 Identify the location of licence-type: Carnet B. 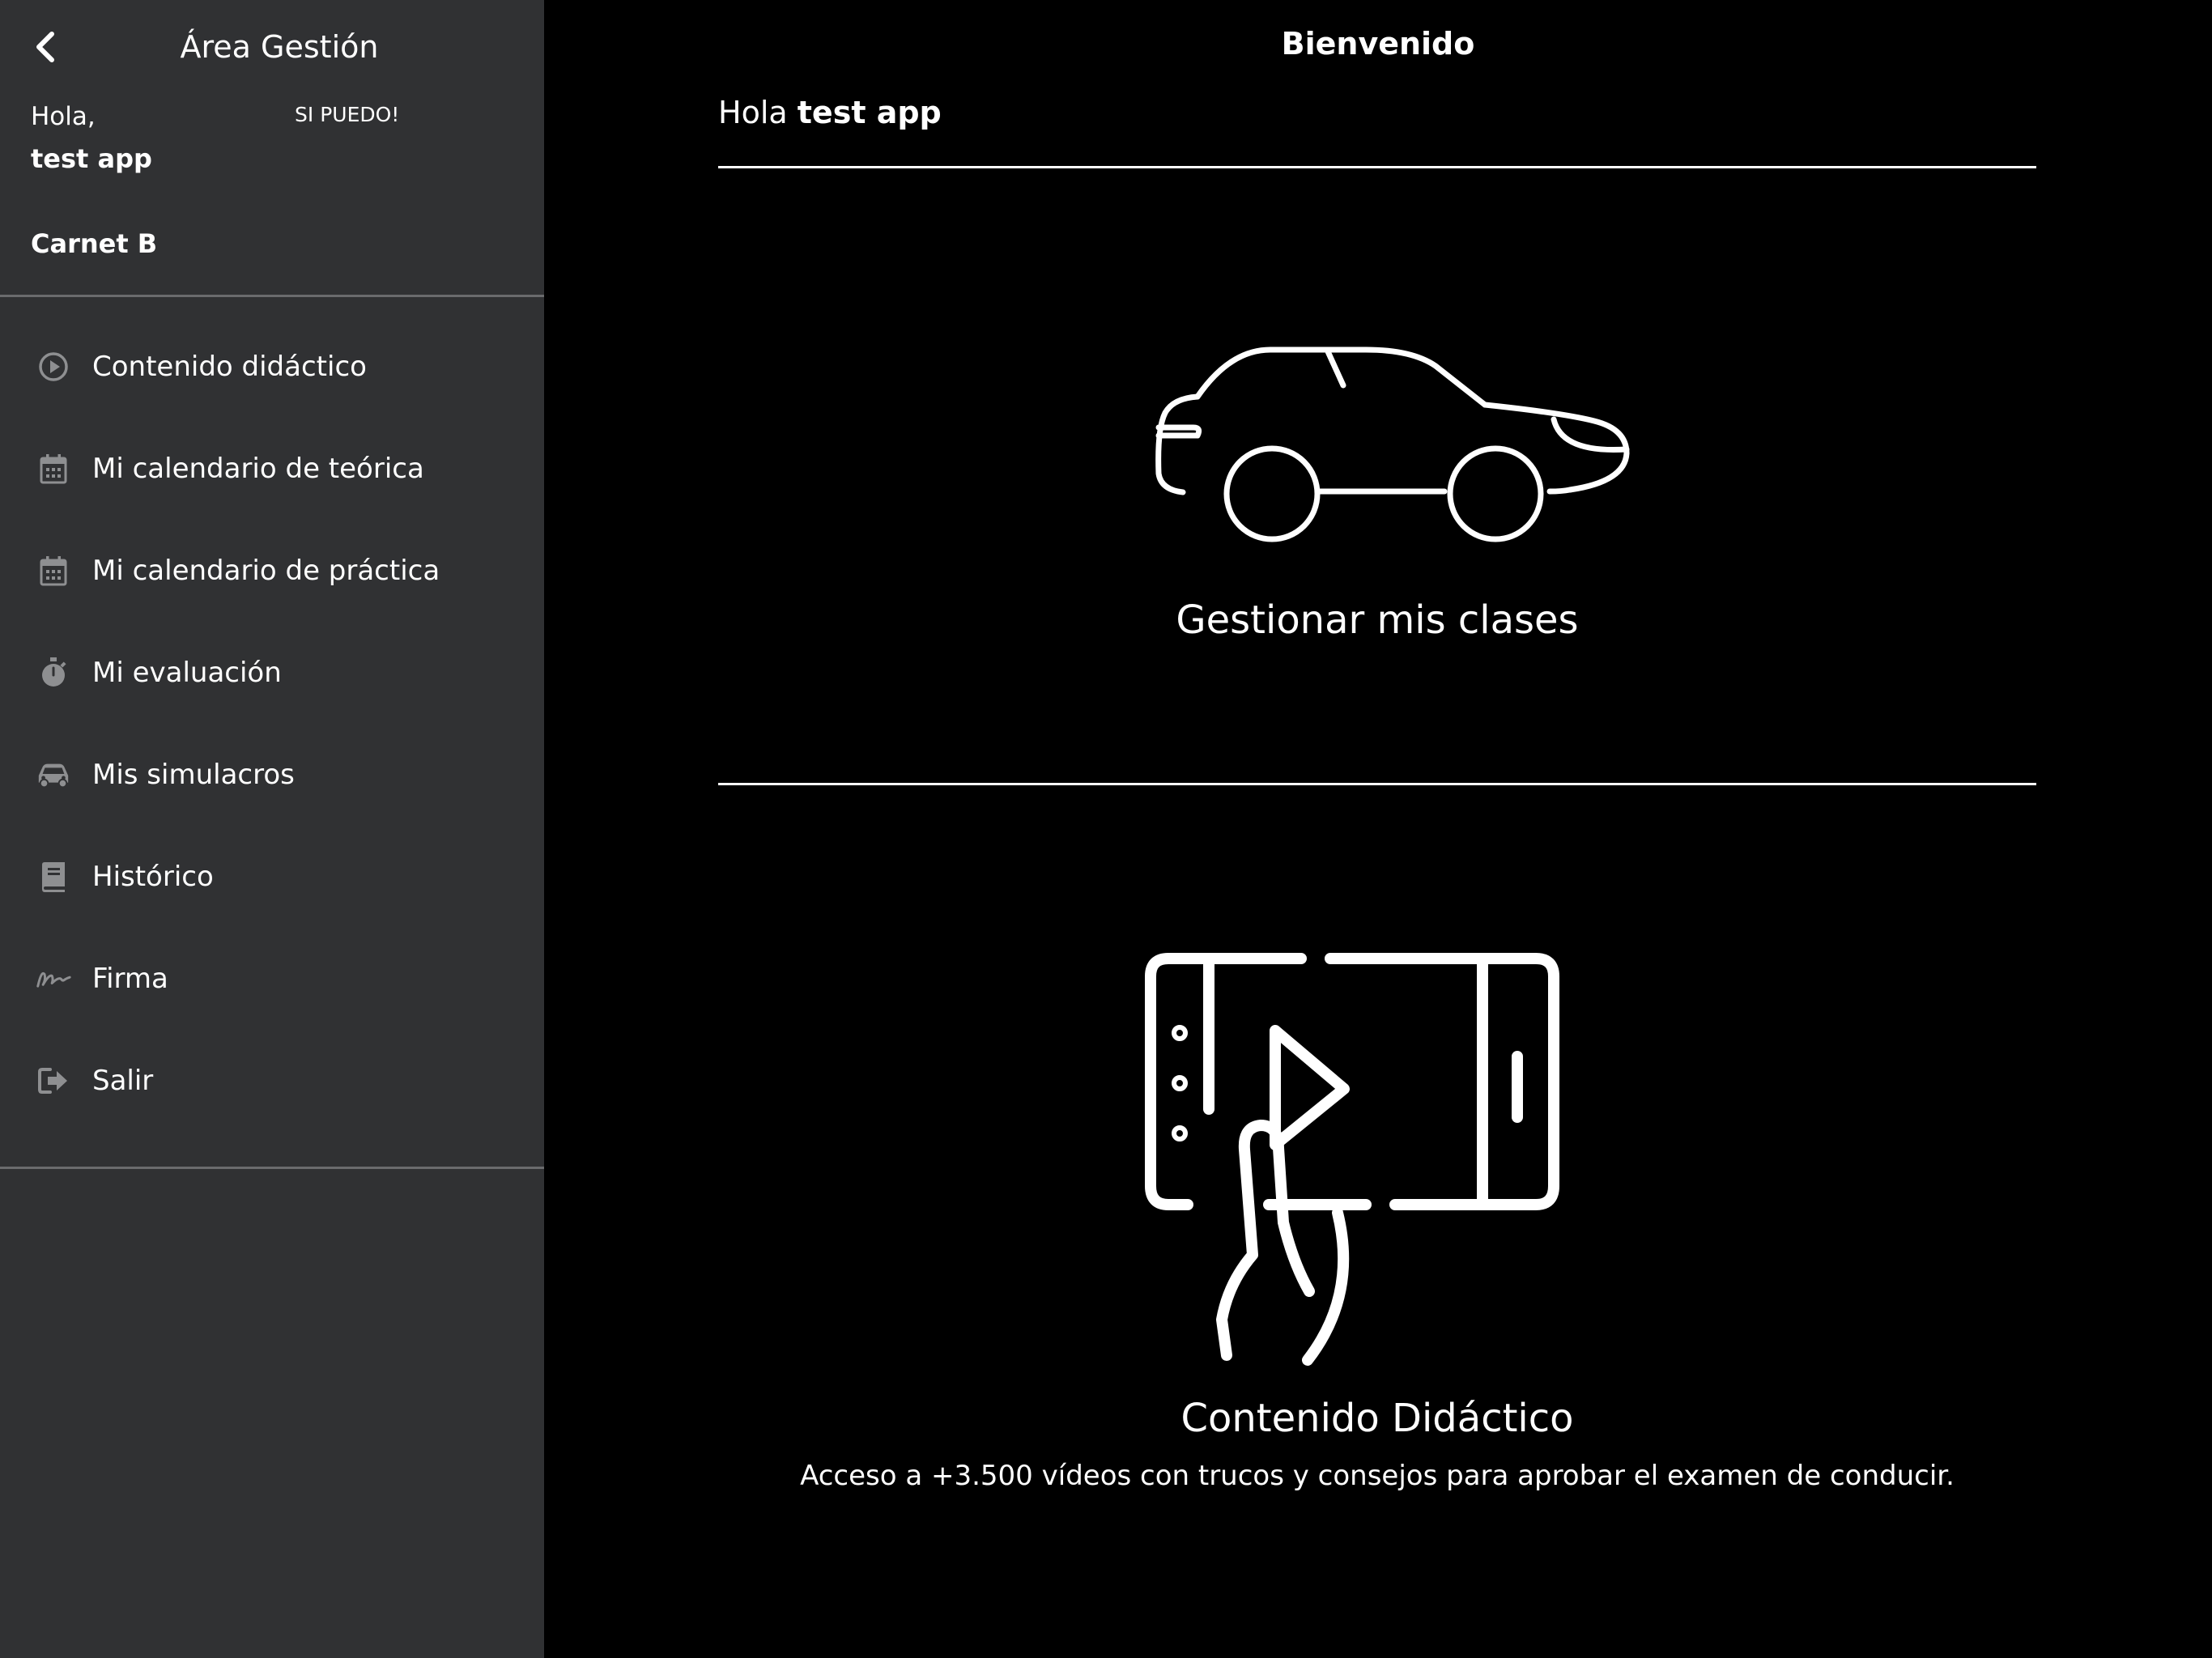
(95, 243).